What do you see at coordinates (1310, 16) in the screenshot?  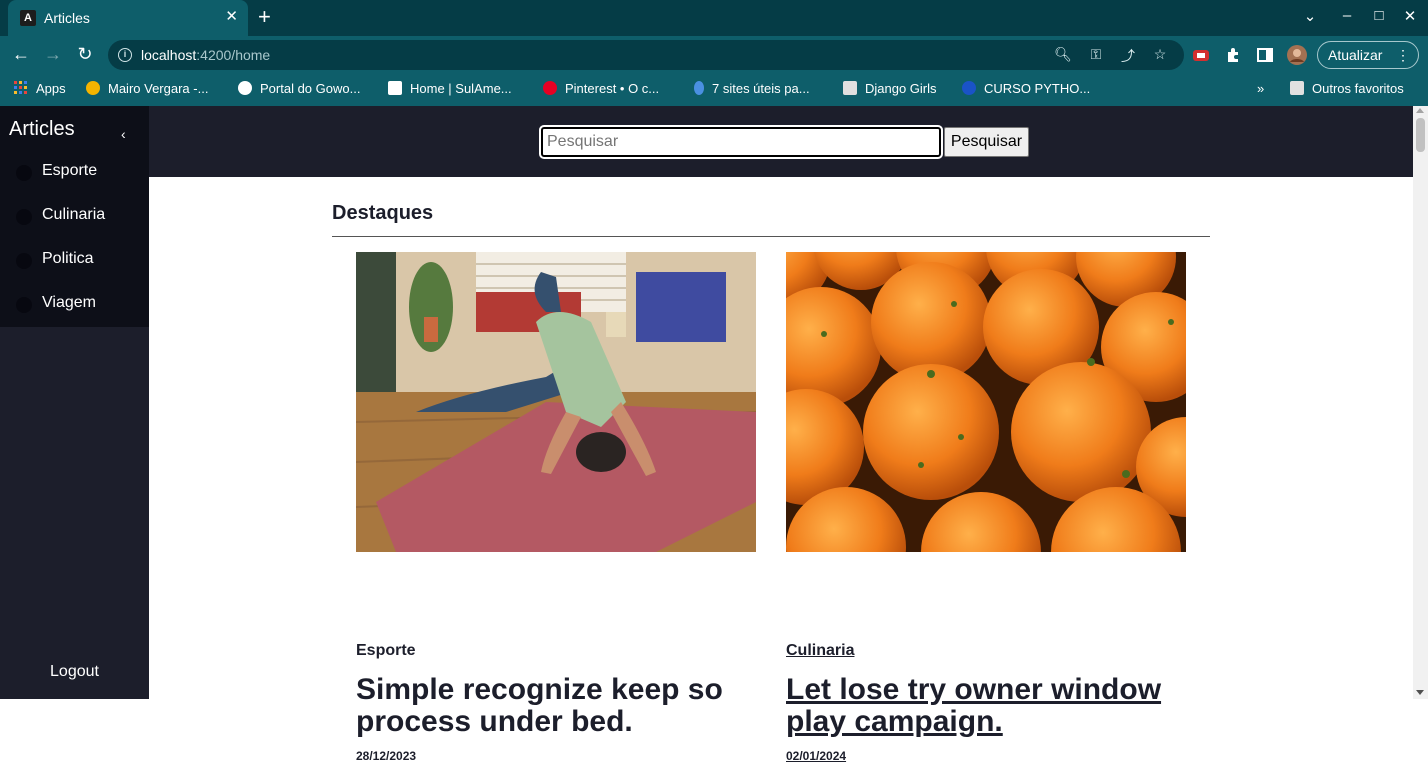 I see `tab-search-icon: ⌄` at bounding box center [1310, 16].